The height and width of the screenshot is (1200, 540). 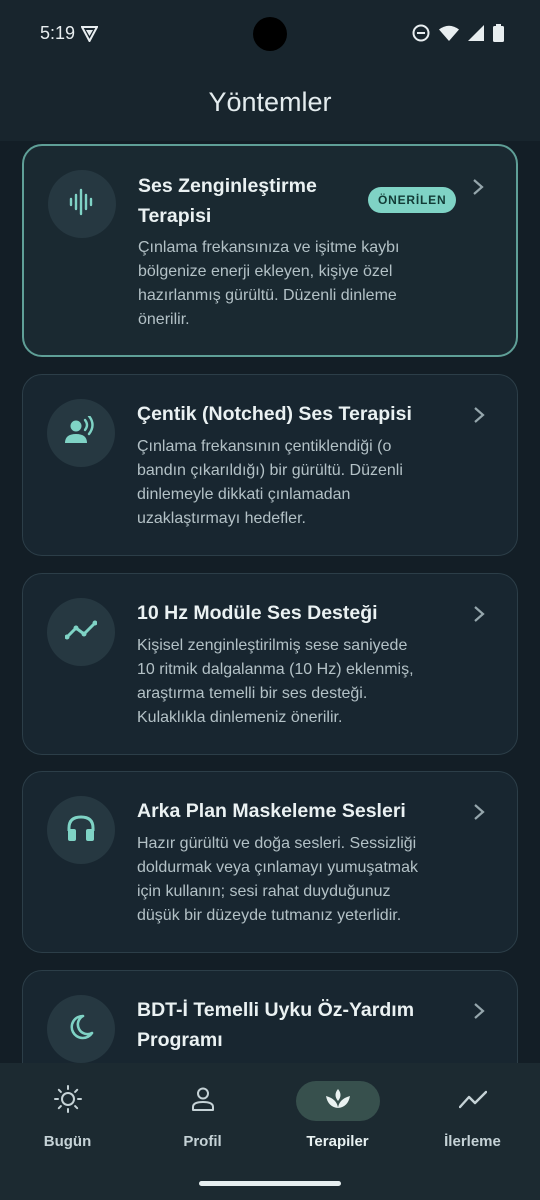 What do you see at coordinates (227, 186) in the screenshot?
I see `card-title-line: Ses Zenginleştirme` at bounding box center [227, 186].